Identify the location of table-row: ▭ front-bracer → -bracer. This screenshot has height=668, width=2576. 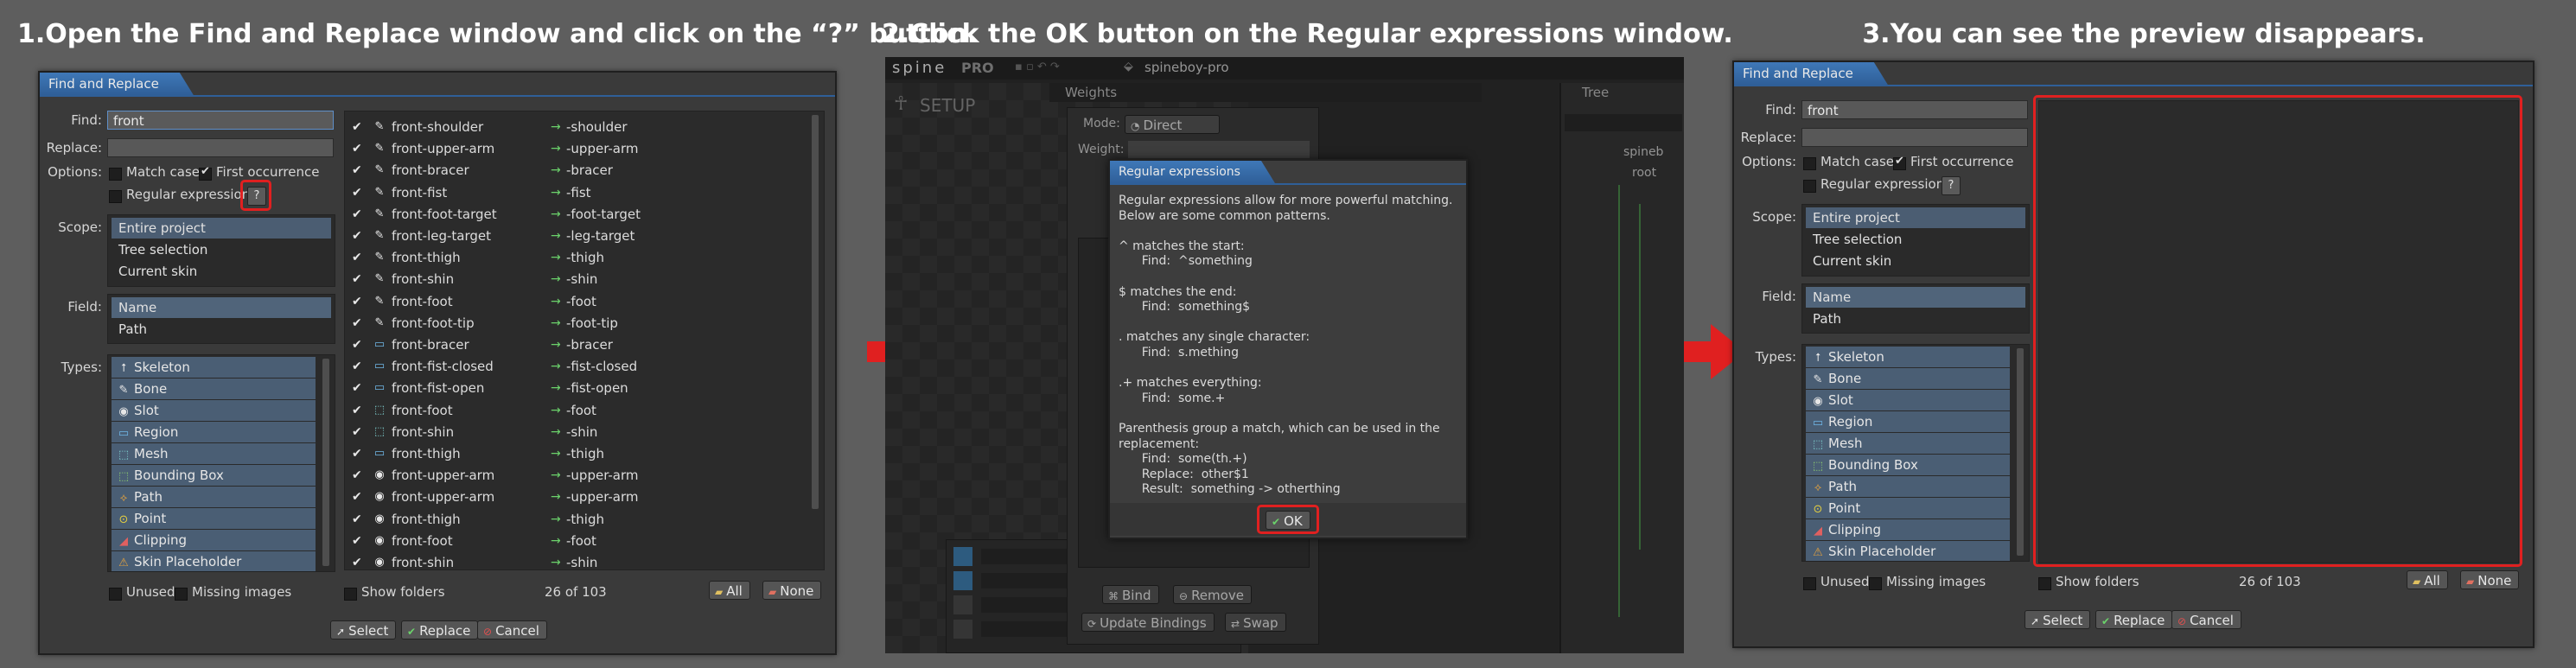
(574, 344).